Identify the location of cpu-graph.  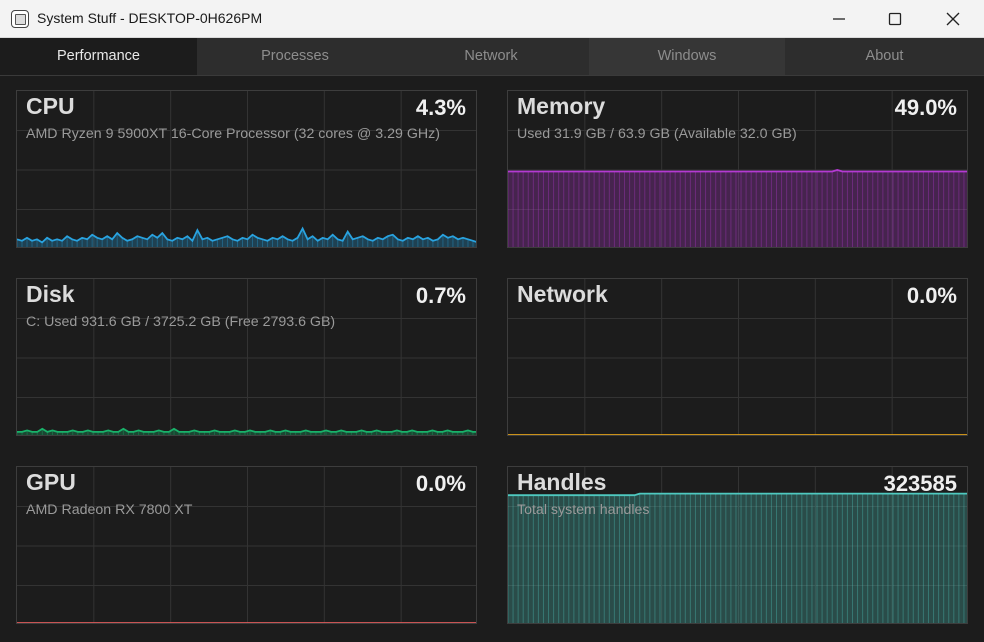
(246, 169).